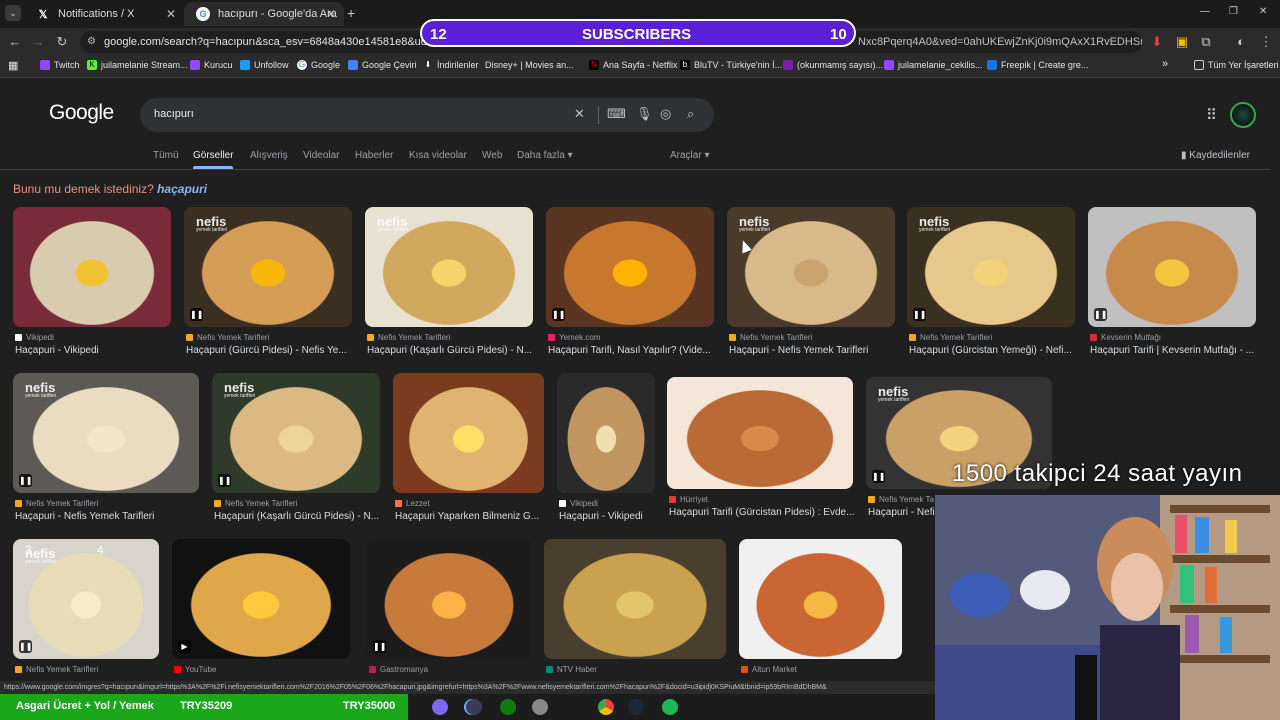 The image size is (1280, 720). I want to click on image-result-card: Vikipedi Haçapuri - Vikipedi, so click(92, 287).